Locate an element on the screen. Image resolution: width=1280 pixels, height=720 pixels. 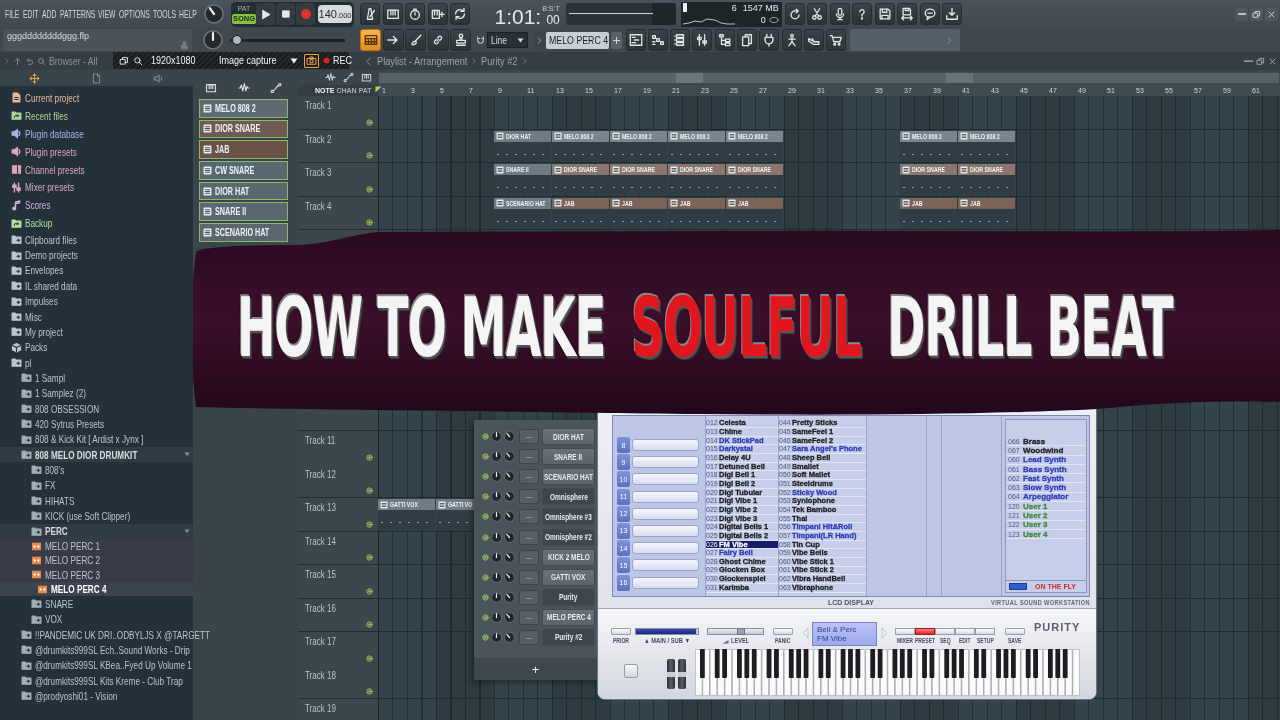
piano-keys-icon is located at coordinates (211, 87).